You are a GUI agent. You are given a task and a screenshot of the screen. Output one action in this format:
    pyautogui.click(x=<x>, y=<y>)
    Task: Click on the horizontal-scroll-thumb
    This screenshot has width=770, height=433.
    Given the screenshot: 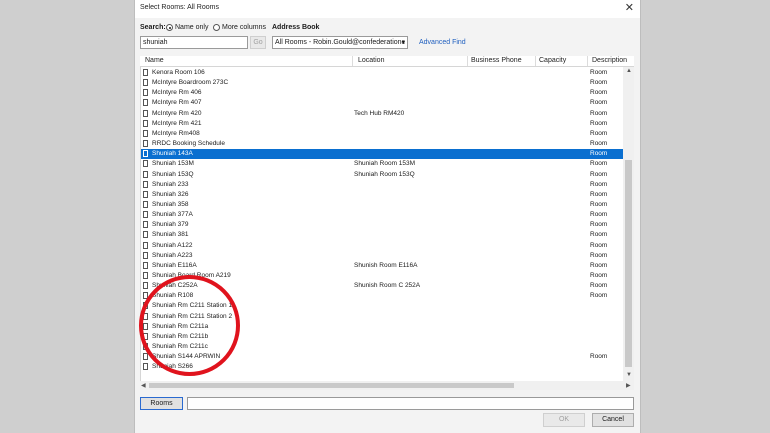 What is the action you would take?
    pyautogui.click(x=331, y=385)
    